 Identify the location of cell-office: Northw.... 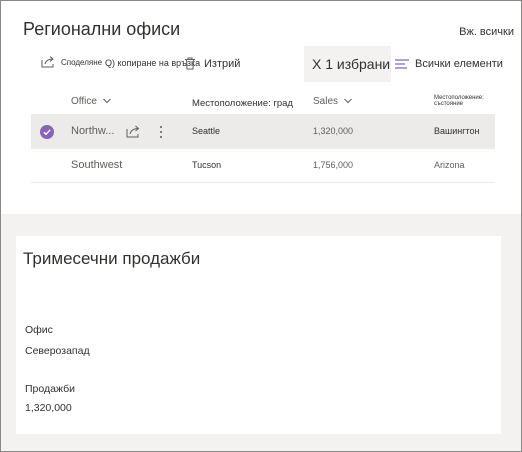
(92, 131).